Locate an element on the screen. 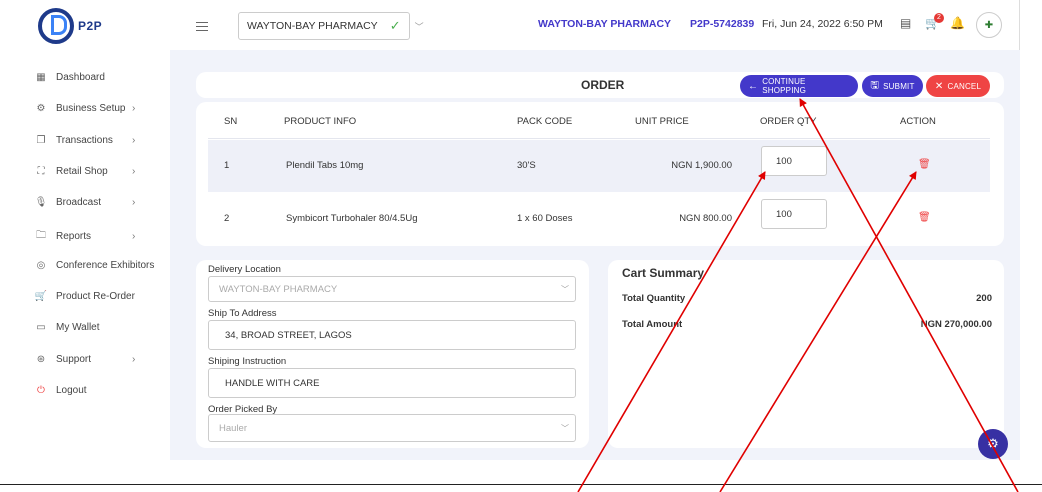 This screenshot has width=1042, height=492. continue-shopping-label: CONTINUE SHOPPING is located at coordinates (784, 86).